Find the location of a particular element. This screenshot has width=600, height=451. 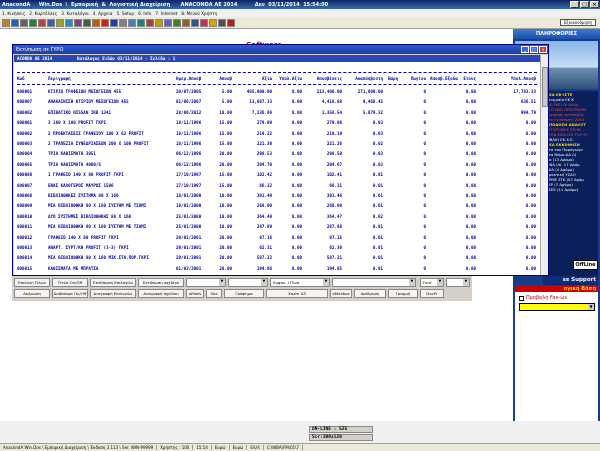

cancel-button: Ακύρωση is located at coordinates (32, 293).